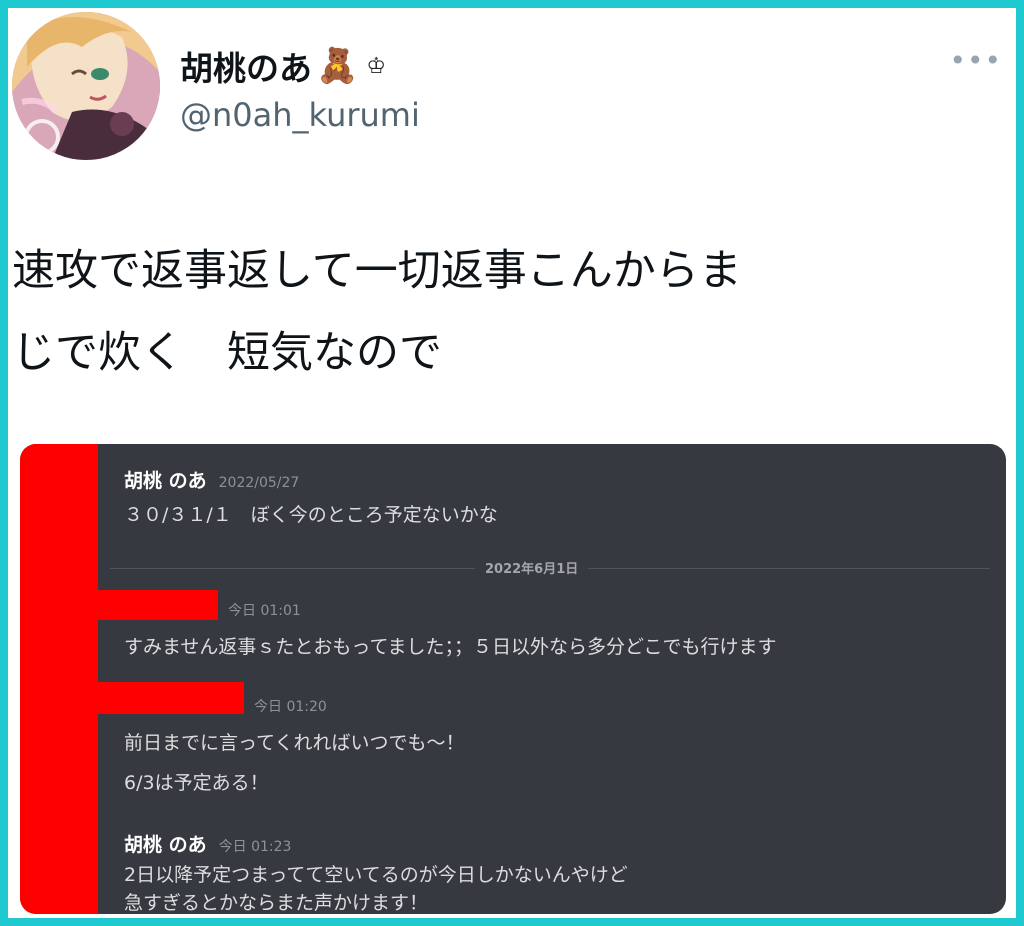 This screenshot has height=926, width=1024. I want to click on message-header: 今日 01:01, so click(264, 610).